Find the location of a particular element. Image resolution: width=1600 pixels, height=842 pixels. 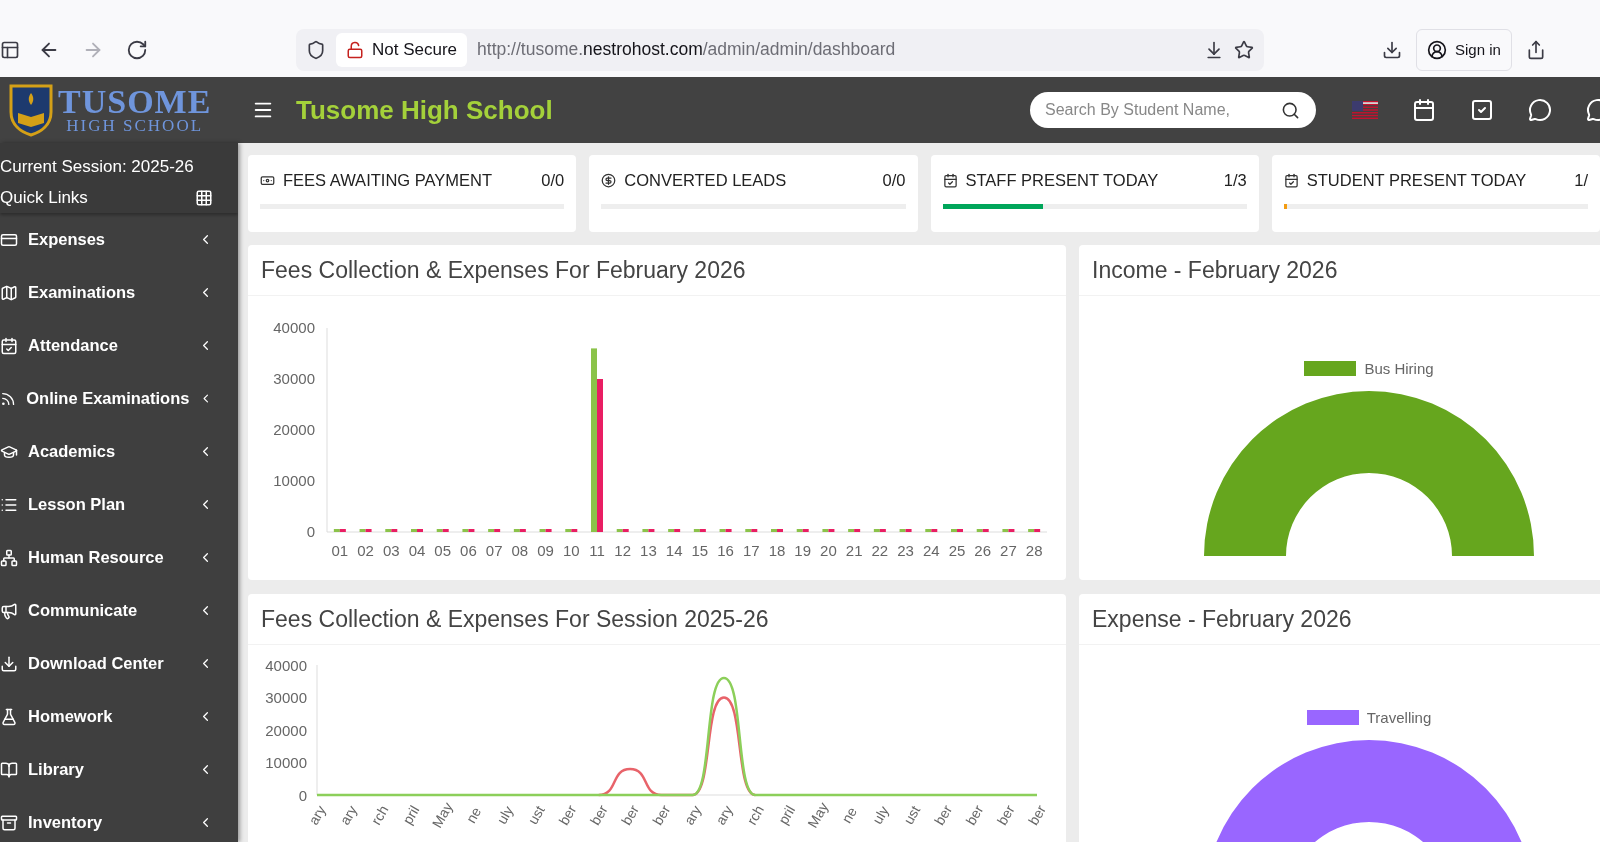

sidebar-item: Academics is located at coordinates (119, 451).